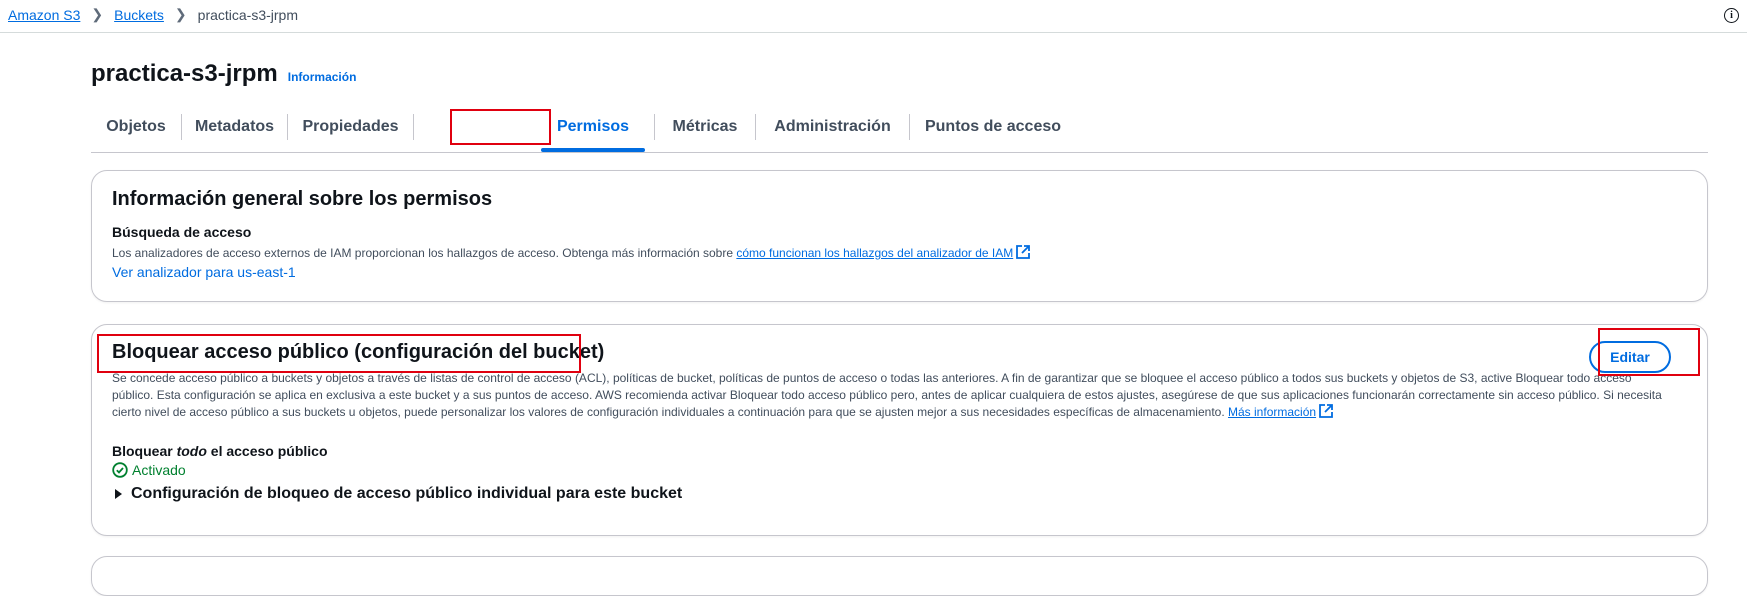 This screenshot has width=1747, height=596. Describe the element at coordinates (44, 15) in the screenshot. I see `breadcrumb-amazon-s3: Amazon S3` at that location.